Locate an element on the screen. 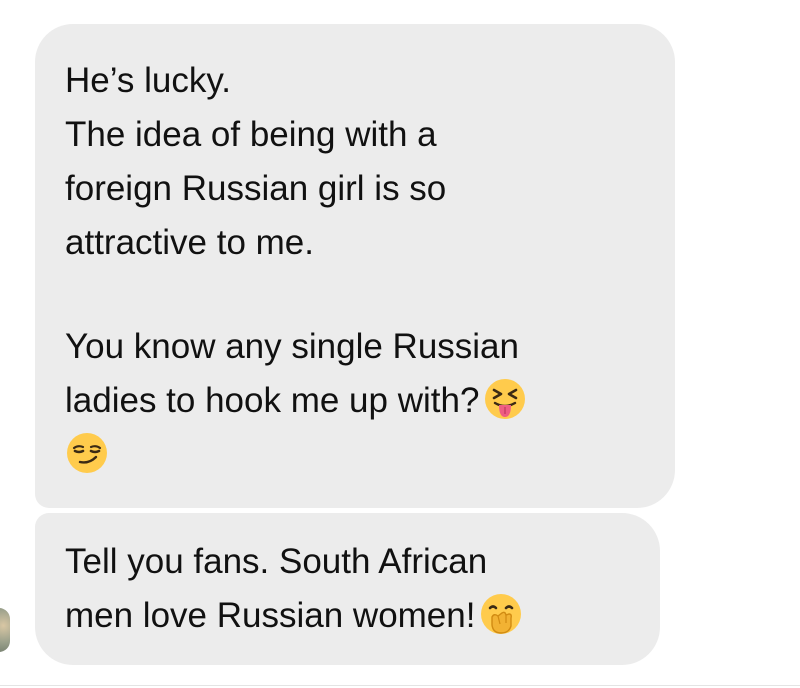 The width and height of the screenshot is (800, 688). message-line: foreign Russian girl is so is located at coordinates (256, 188).